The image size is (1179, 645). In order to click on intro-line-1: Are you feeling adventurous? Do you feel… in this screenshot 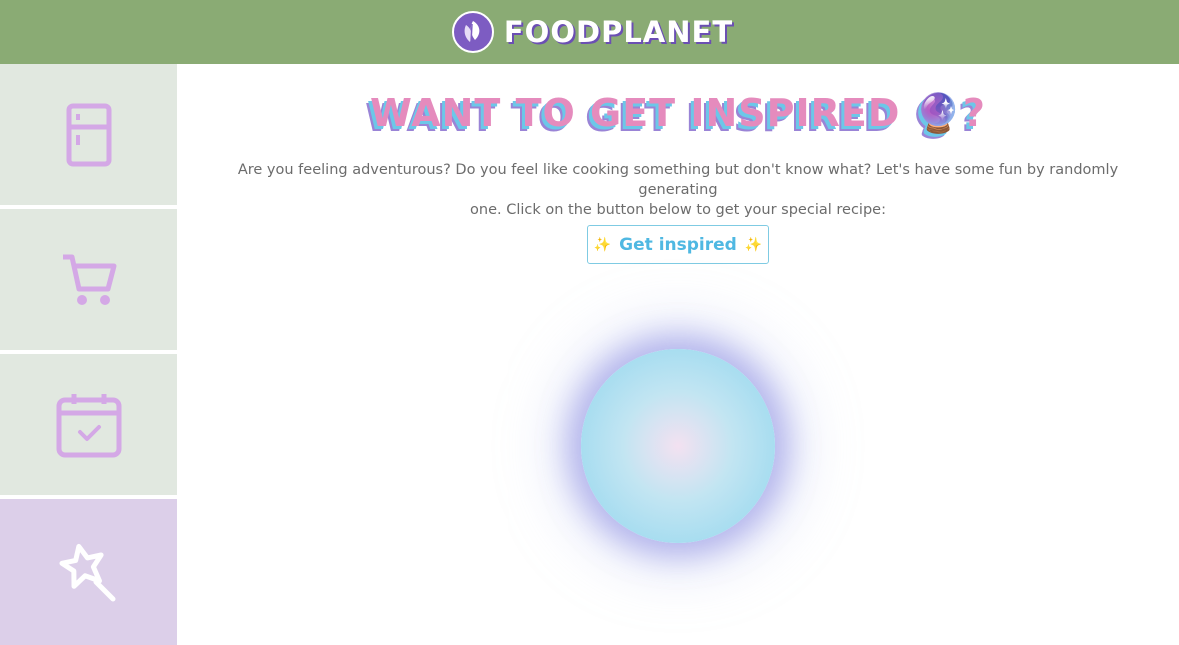, I will do `click(678, 180)`.